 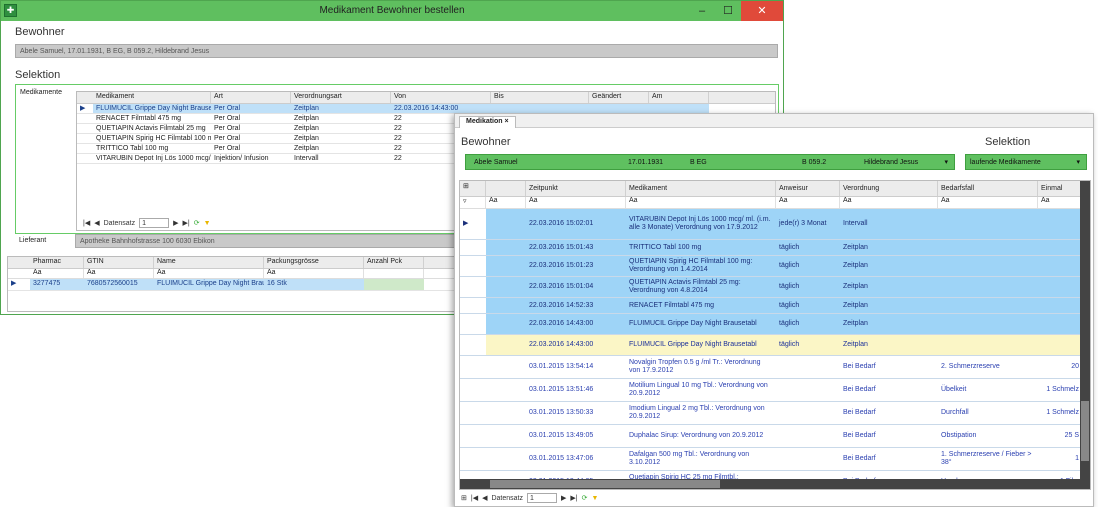 What do you see at coordinates (119, 262) in the screenshot?
I see `col-gtin: GTIN` at bounding box center [119, 262].